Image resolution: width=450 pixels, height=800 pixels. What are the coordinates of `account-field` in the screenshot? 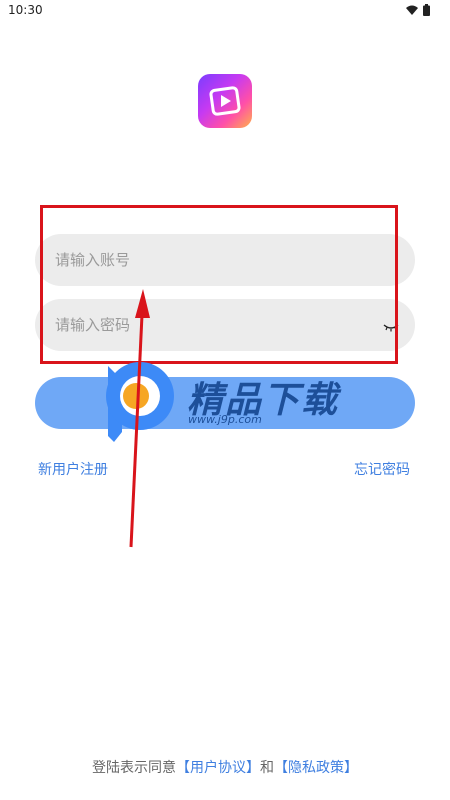 It's located at (225, 260).